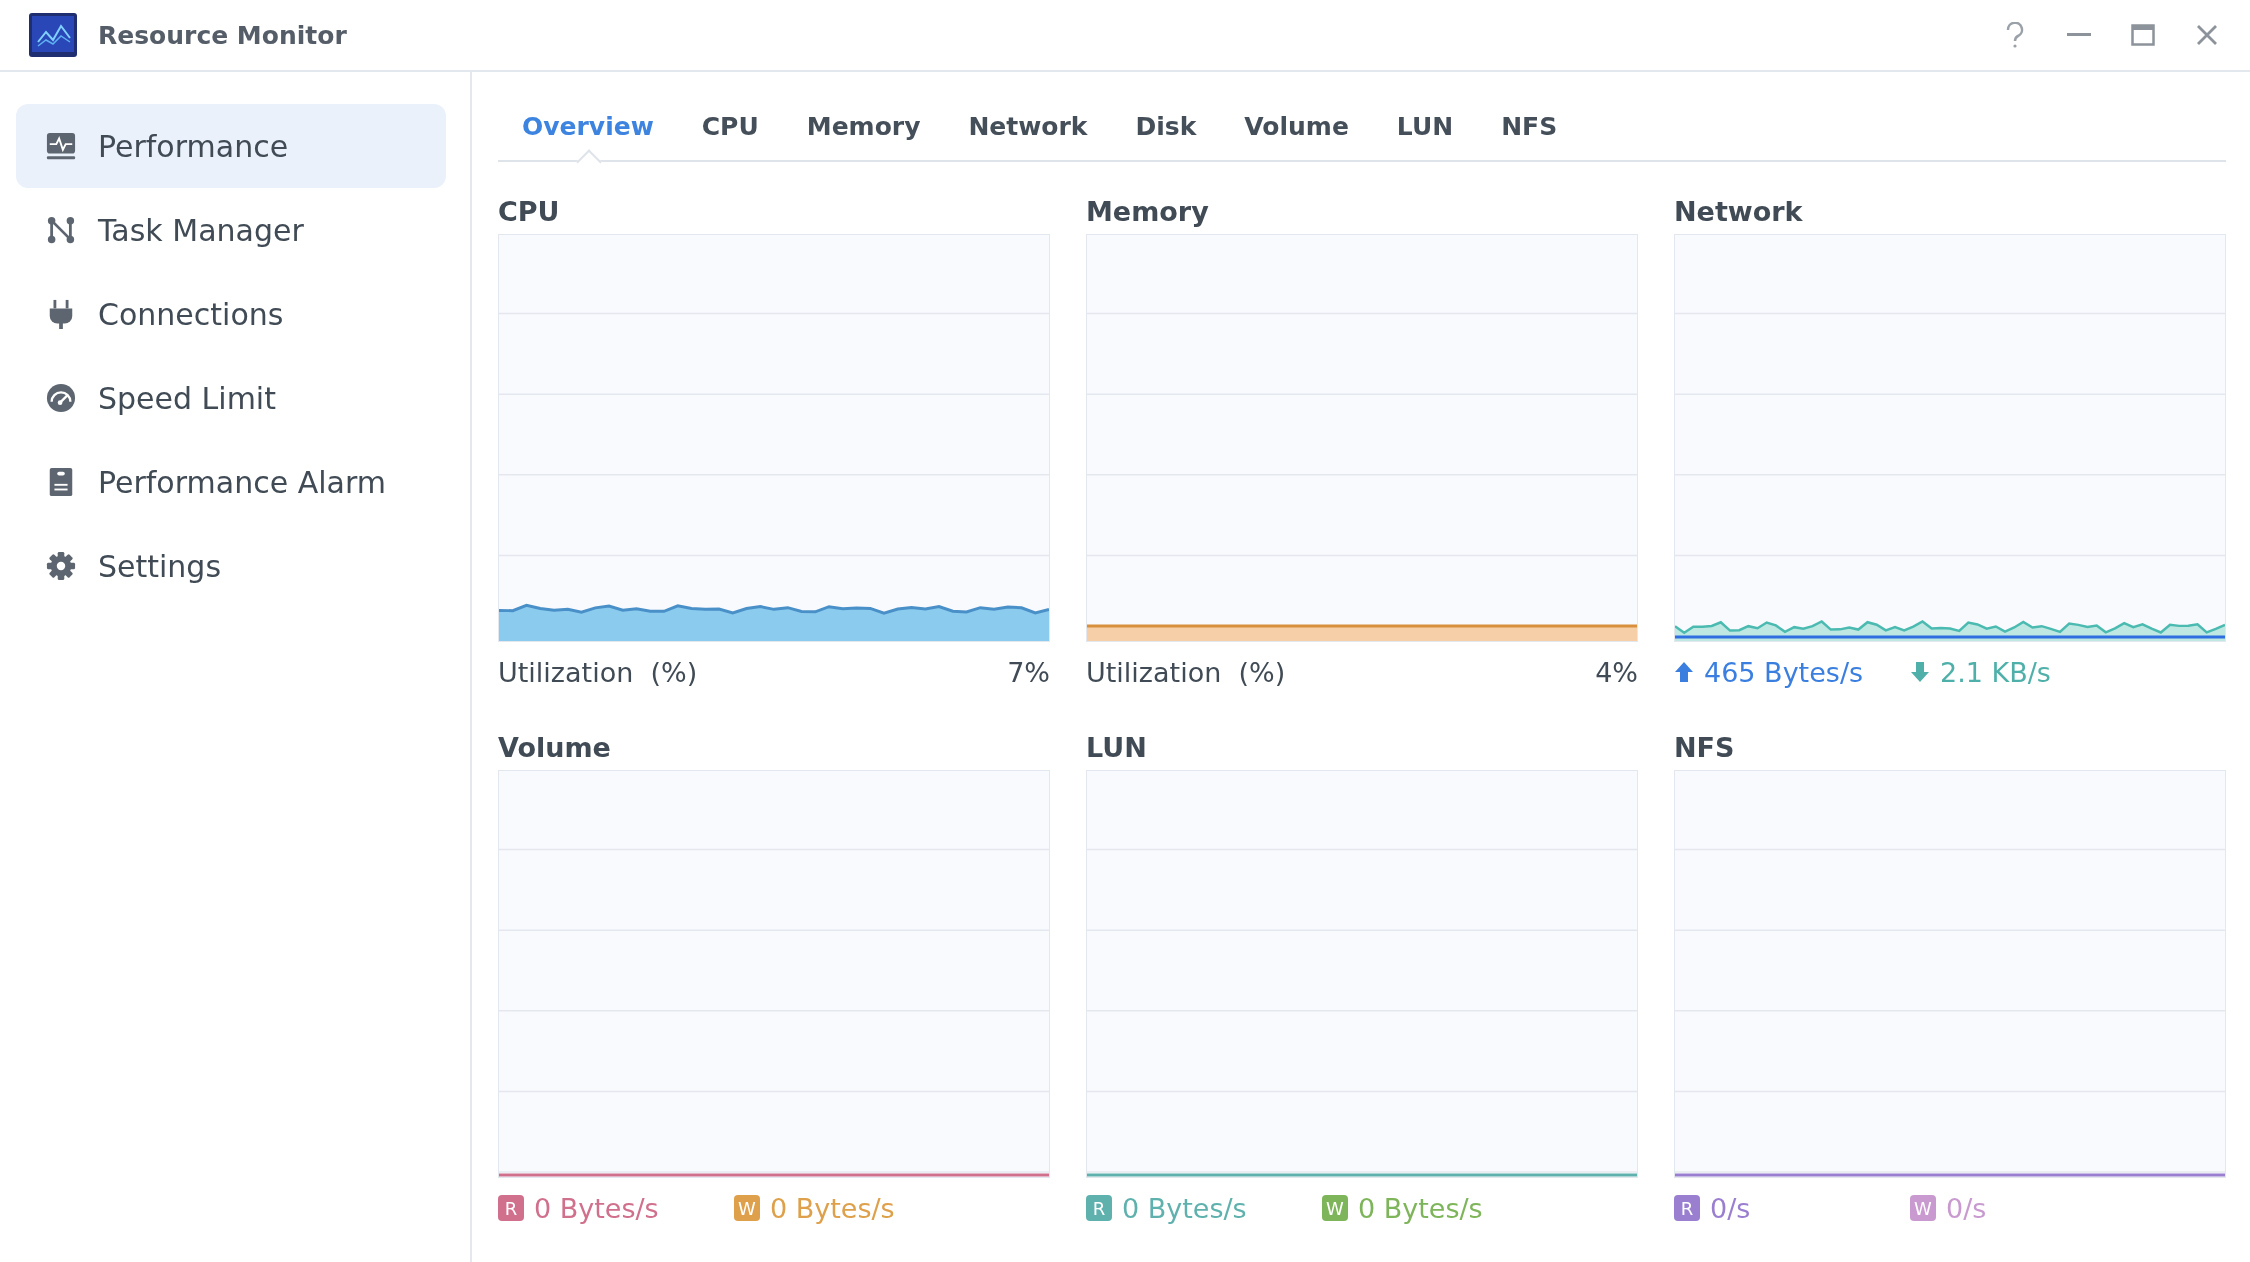 Image resolution: width=2250 pixels, height=1262 pixels. Describe the element at coordinates (1166, 126) in the screenshot. I see `tab: Disk` at that location.